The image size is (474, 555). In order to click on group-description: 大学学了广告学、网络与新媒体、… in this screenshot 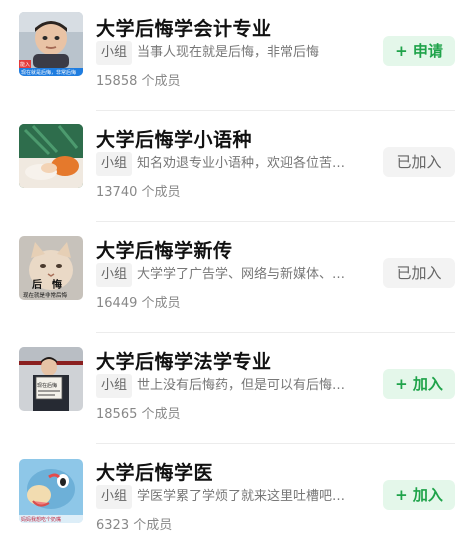, I will do `click(241, 274)`.